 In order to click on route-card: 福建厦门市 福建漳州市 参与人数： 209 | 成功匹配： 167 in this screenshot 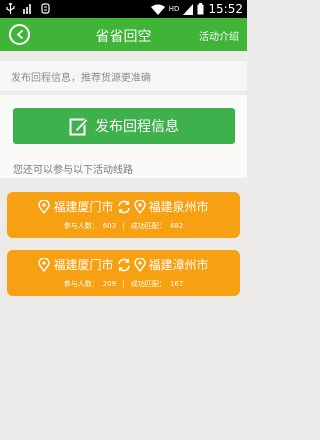, I will do `click(123, 273)`.